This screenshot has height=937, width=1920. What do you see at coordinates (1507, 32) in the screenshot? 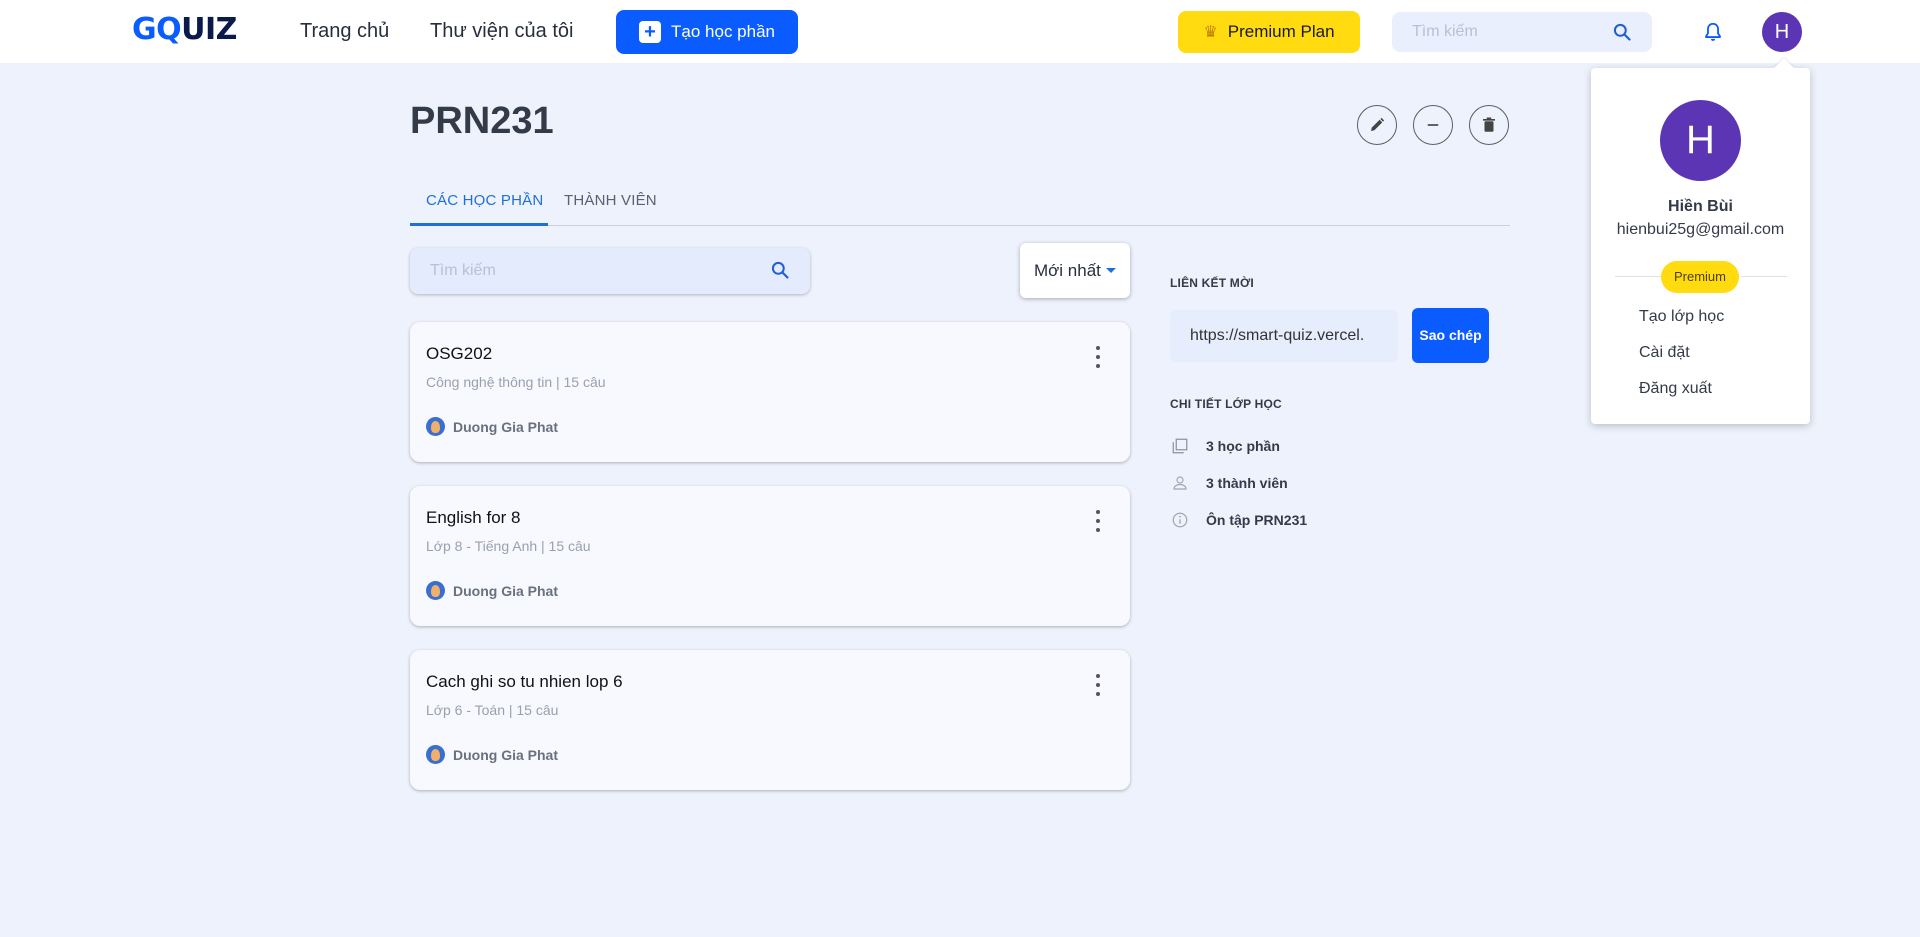
I see `header-search-input` at bounding box center [1507, 32].